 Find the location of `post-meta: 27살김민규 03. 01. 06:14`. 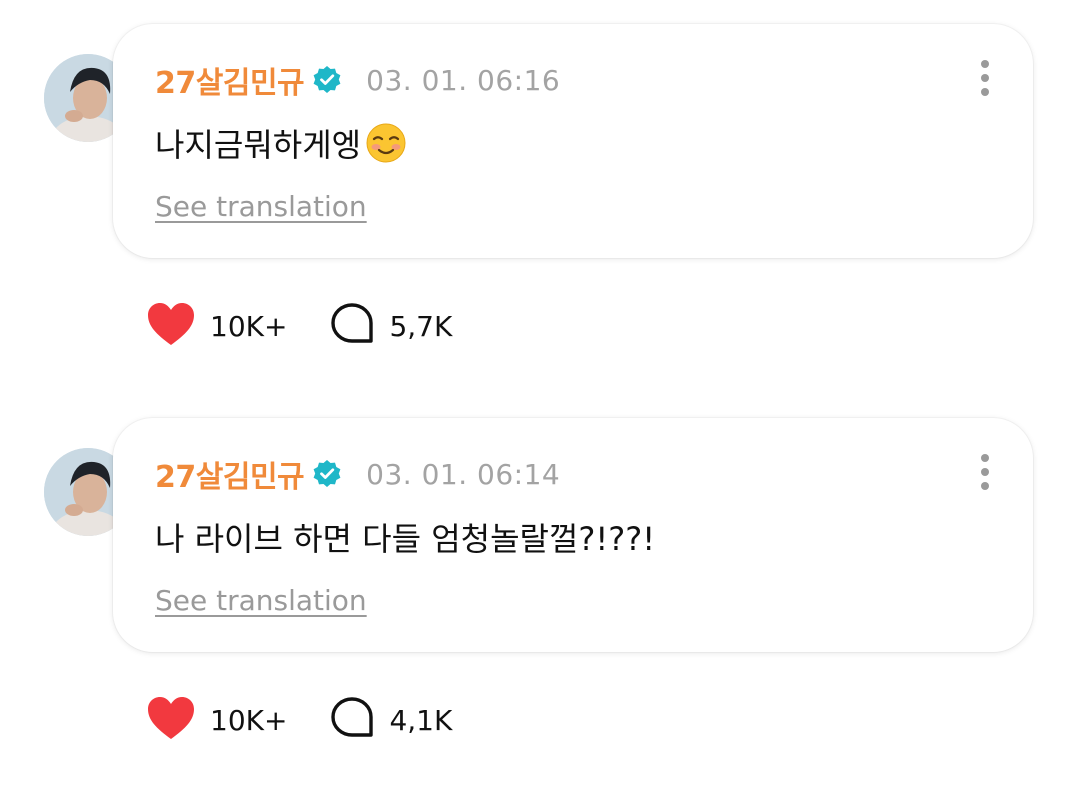

post-meta: 27살김민규 03. 01. 06:14 is located at coordinates (358, 474).